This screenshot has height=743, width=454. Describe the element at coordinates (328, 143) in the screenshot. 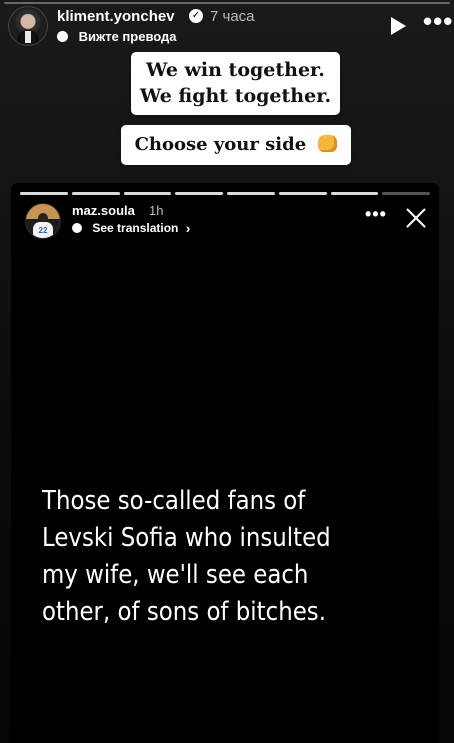

I see `fist-bump-icon` at that location.